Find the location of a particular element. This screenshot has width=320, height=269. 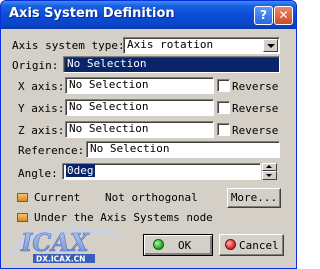

close-icon: ✕ is located at coordinates (283, 15).